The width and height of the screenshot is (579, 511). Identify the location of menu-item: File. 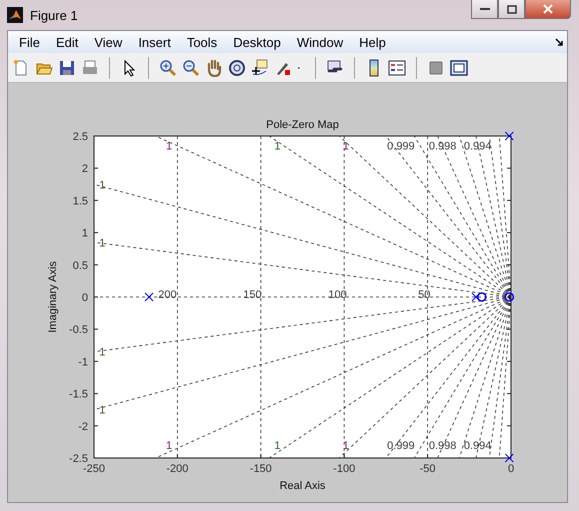
(29, 42).